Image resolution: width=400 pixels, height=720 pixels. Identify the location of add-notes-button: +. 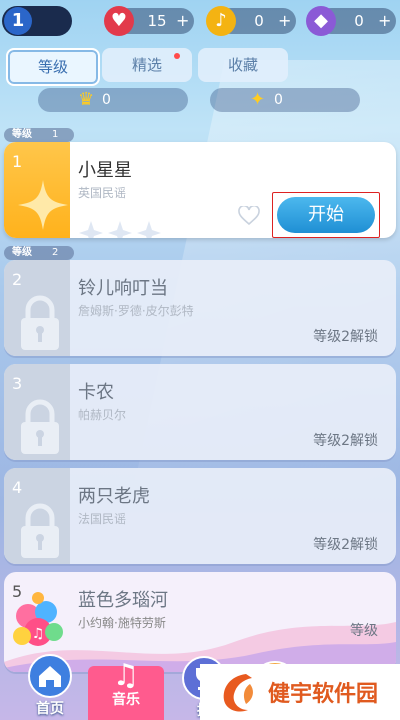
(284, 21).